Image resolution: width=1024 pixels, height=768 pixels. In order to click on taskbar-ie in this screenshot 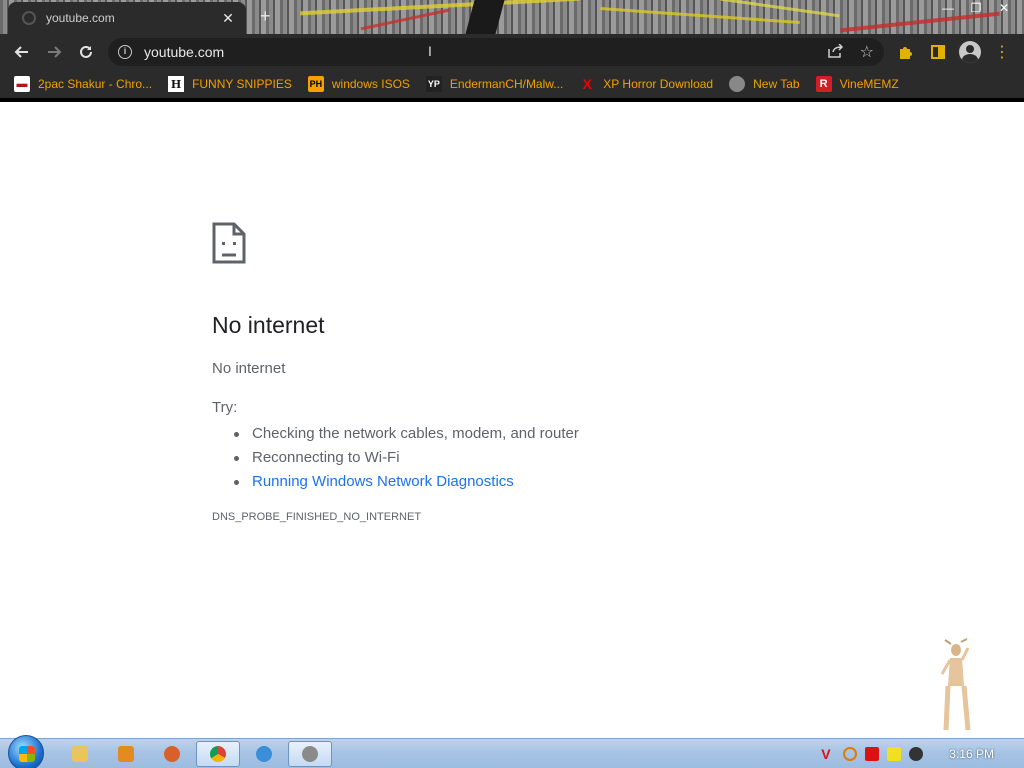, I will do `click(264, 754)`.